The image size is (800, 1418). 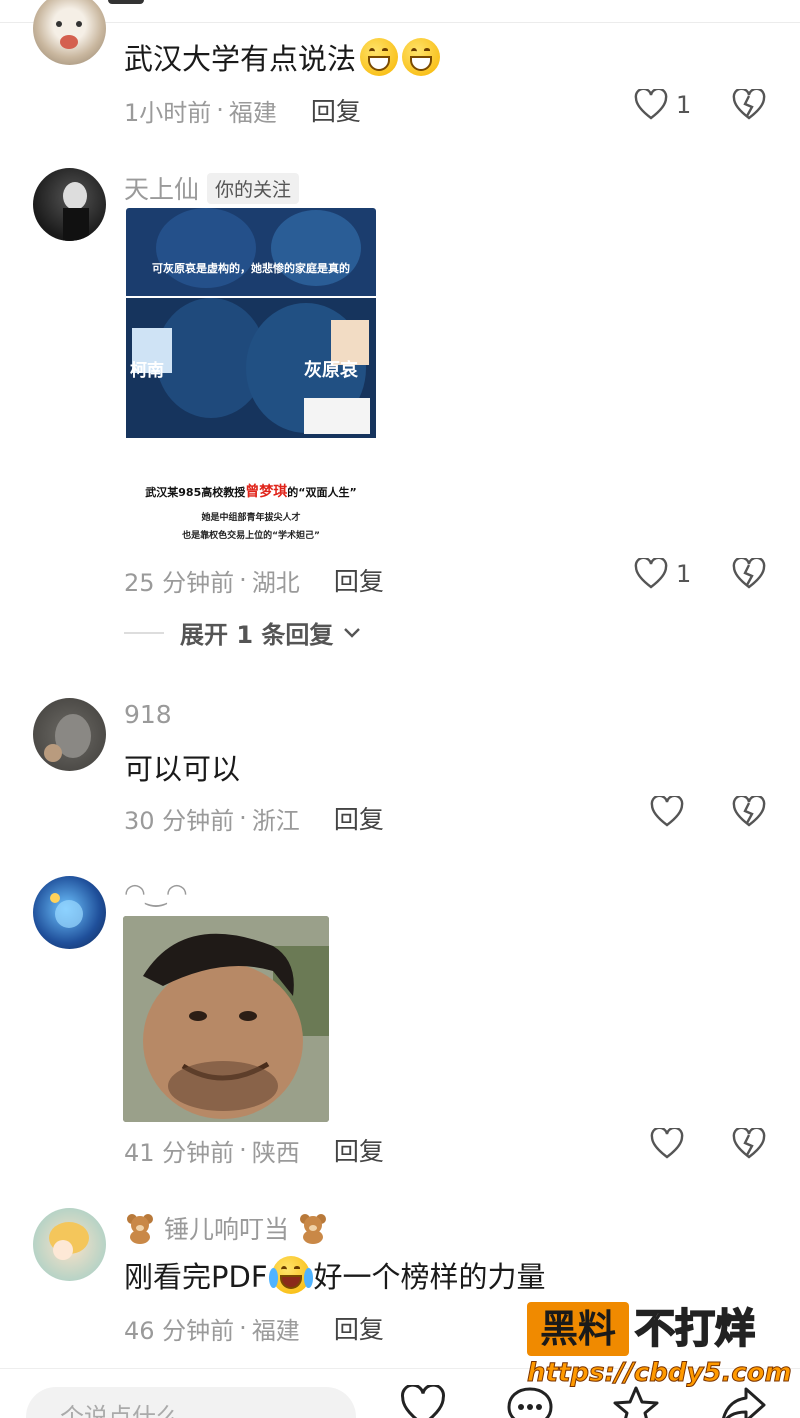 What do you see at coordinates (275, 820) in the screenshot?
I see `comment-location: 浙江` at bounding box center [275, 820].